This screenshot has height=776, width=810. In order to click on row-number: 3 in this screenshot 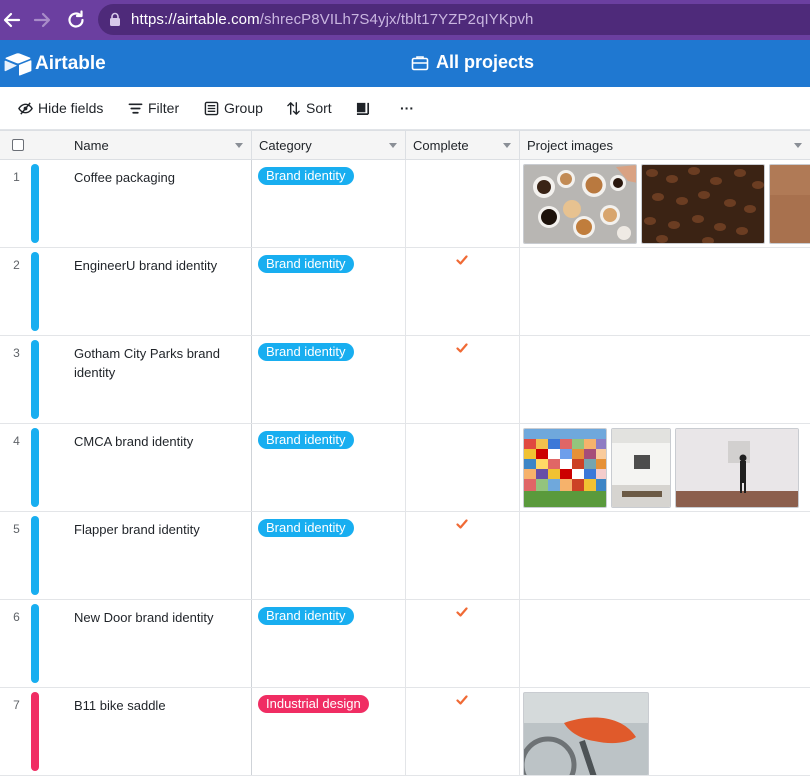, I will do `click(16, 353)`.